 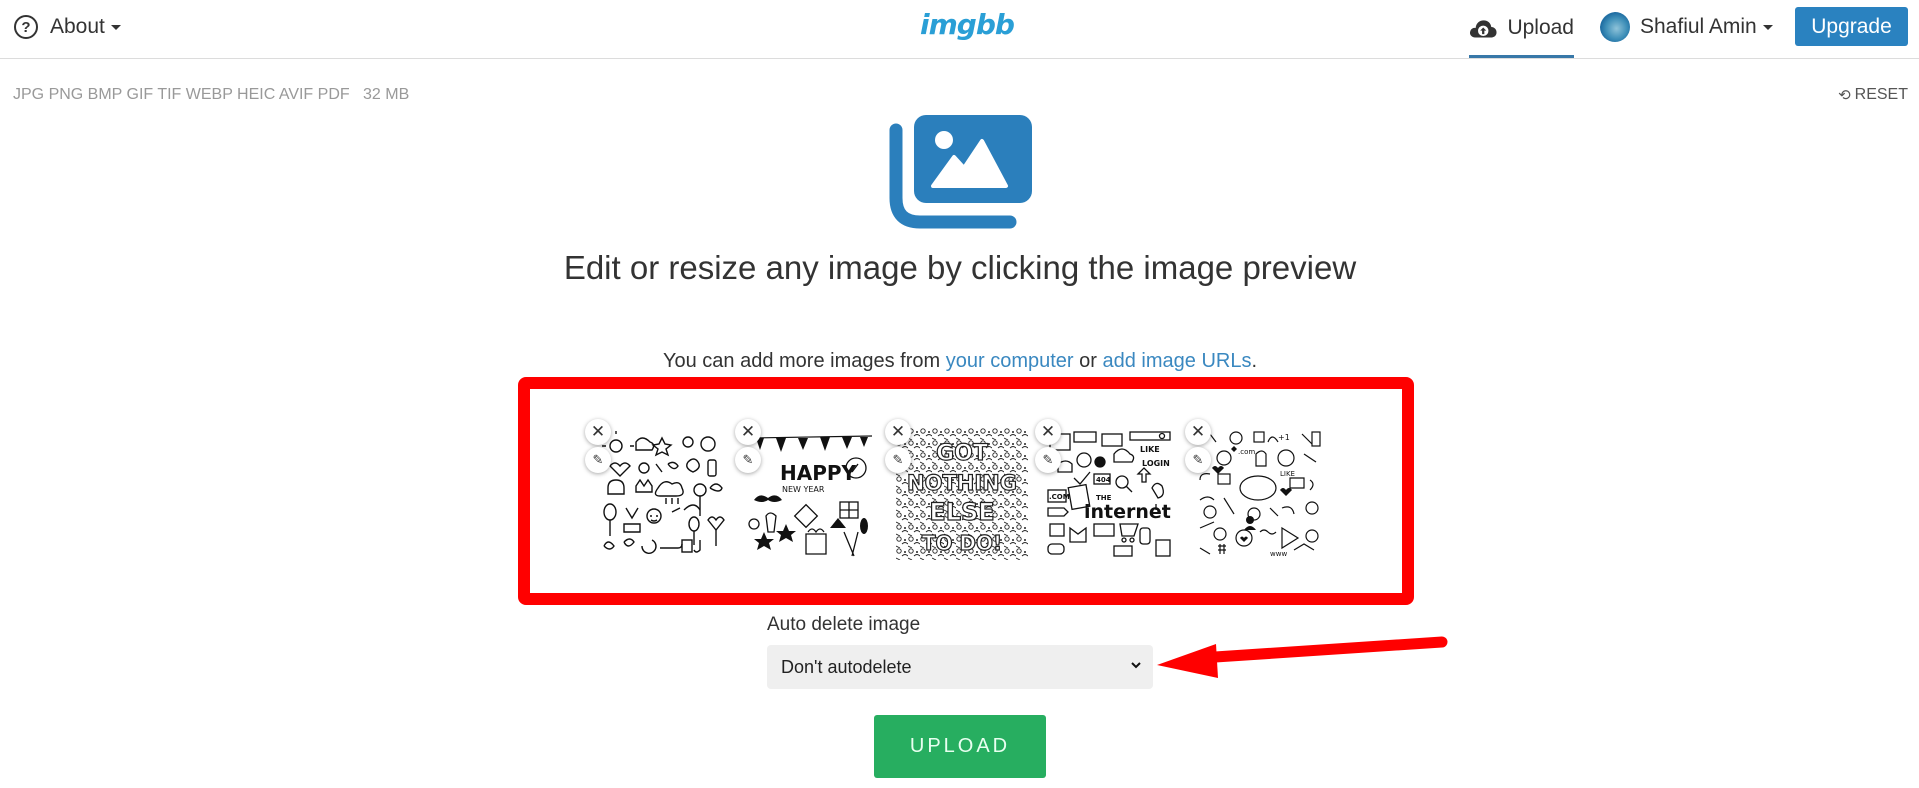 I want to click on doodle-pattern-image, so click(x=662, y=494).